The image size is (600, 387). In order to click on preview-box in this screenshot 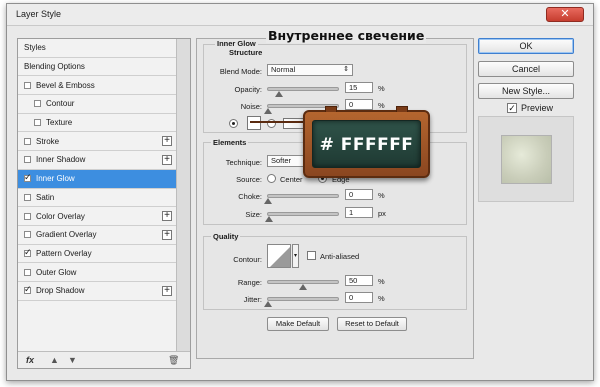, I will do `click(526, 159)`.